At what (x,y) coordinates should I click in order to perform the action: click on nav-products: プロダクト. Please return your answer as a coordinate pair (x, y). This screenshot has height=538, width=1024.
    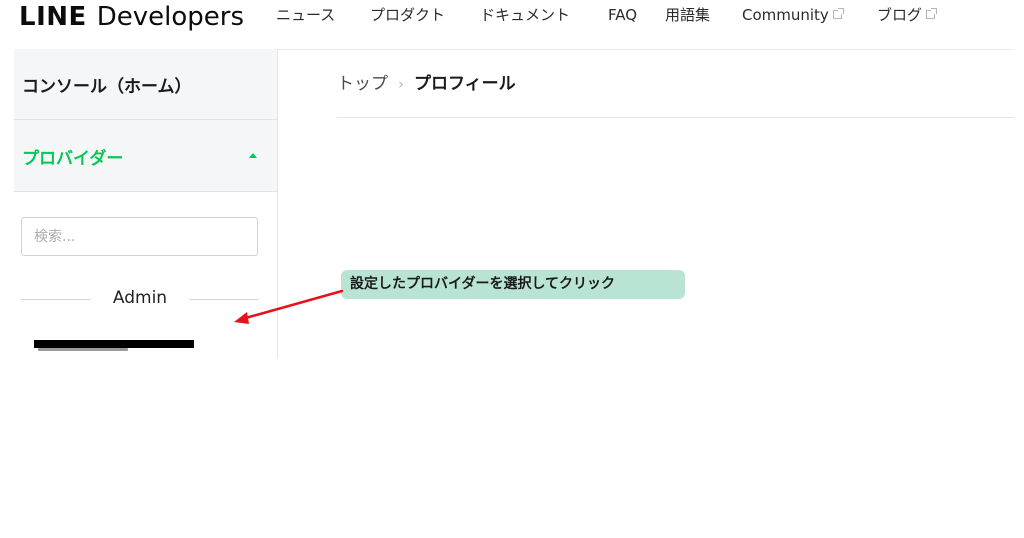
    Looking at the image, I should click on (407, 15).